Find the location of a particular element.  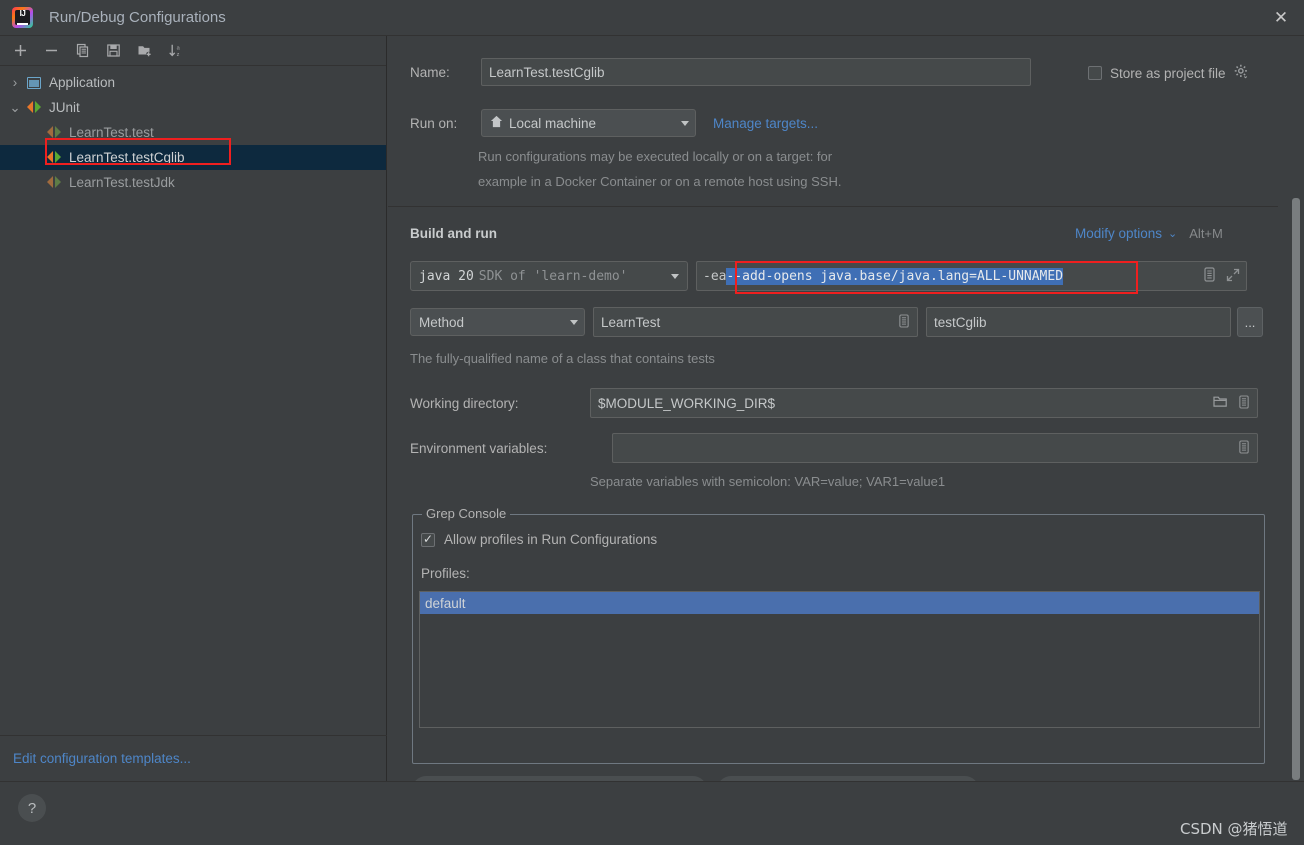

working-directory-value: $MODULE_WORKING_DIR$ is located at coordinates (687, 403).